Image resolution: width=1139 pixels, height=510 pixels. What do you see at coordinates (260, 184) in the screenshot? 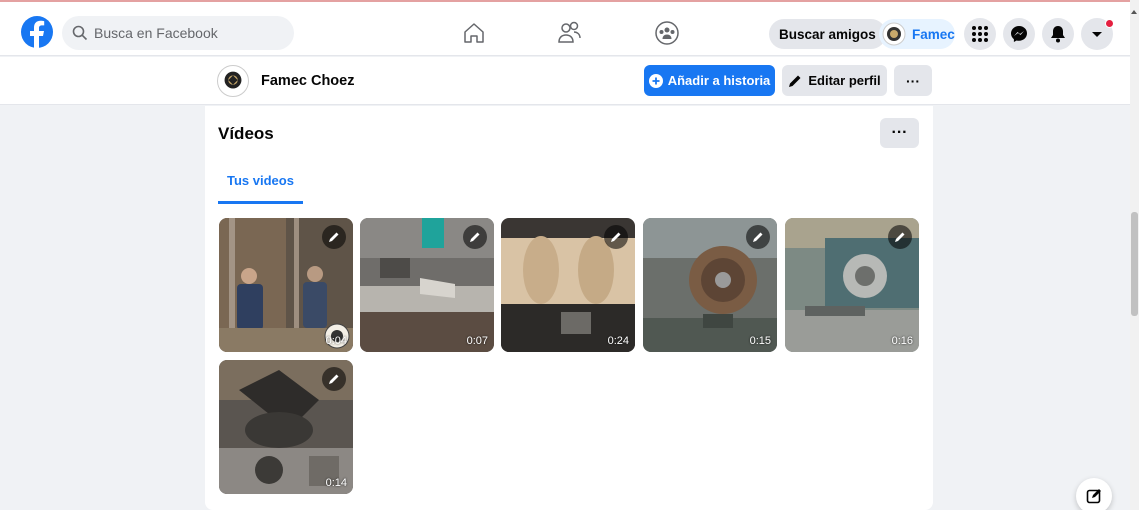
I see `tab-your-videos: Tus videos` at bounding box center [260, 184].